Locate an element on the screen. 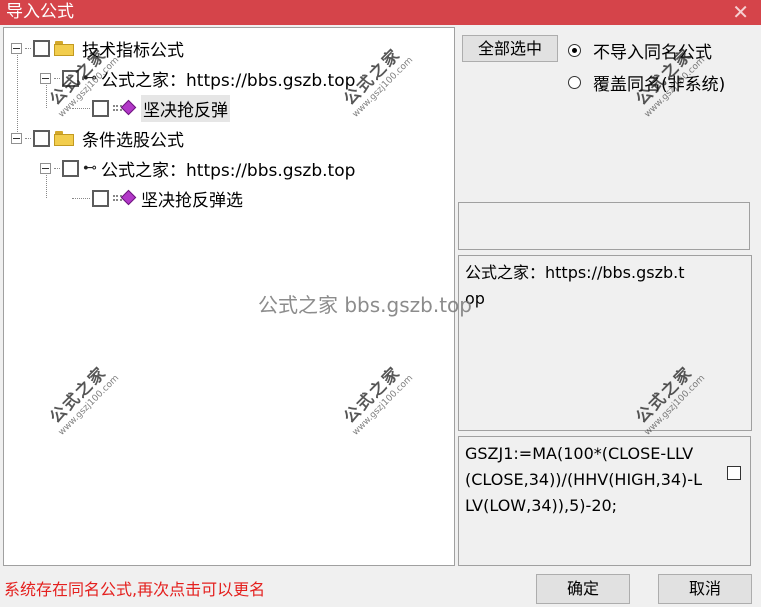 The image size is (761, 607). checkbox-indicator-formulas is located at coordinates (41, 48).